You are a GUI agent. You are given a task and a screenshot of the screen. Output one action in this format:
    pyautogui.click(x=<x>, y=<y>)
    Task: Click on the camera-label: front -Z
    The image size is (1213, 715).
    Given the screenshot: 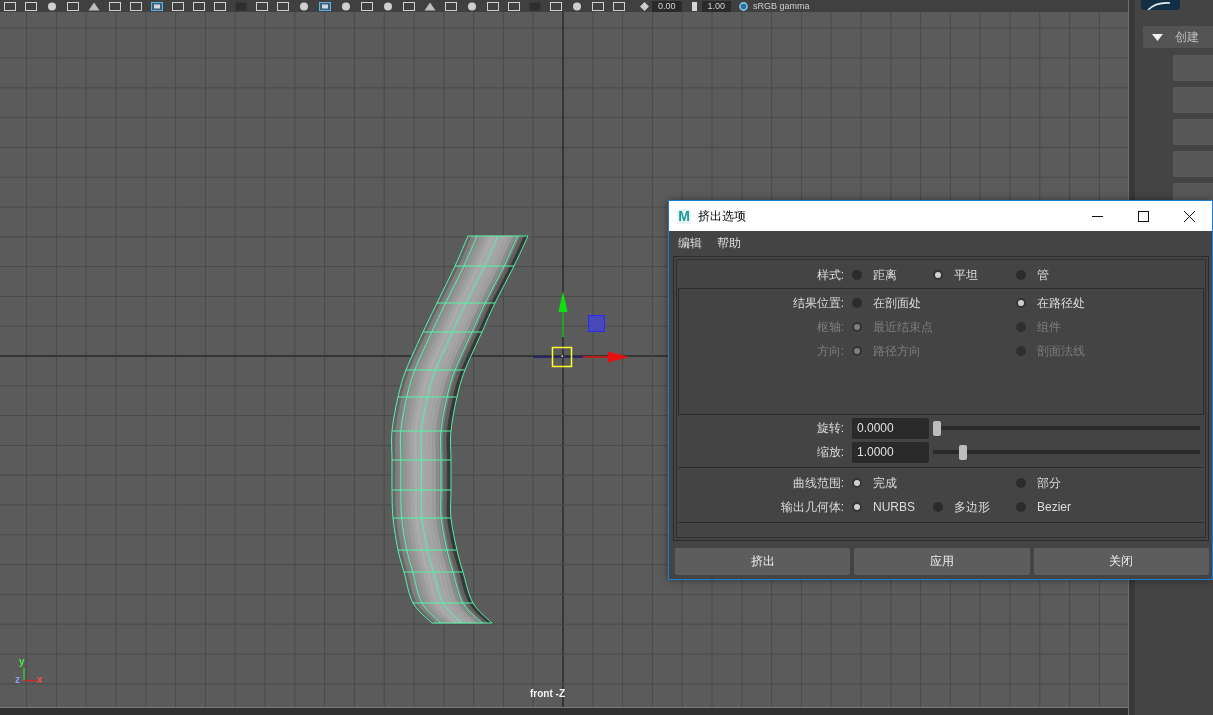 What is the action you would take?
    pyautogui.click(x=547, y=694)
    